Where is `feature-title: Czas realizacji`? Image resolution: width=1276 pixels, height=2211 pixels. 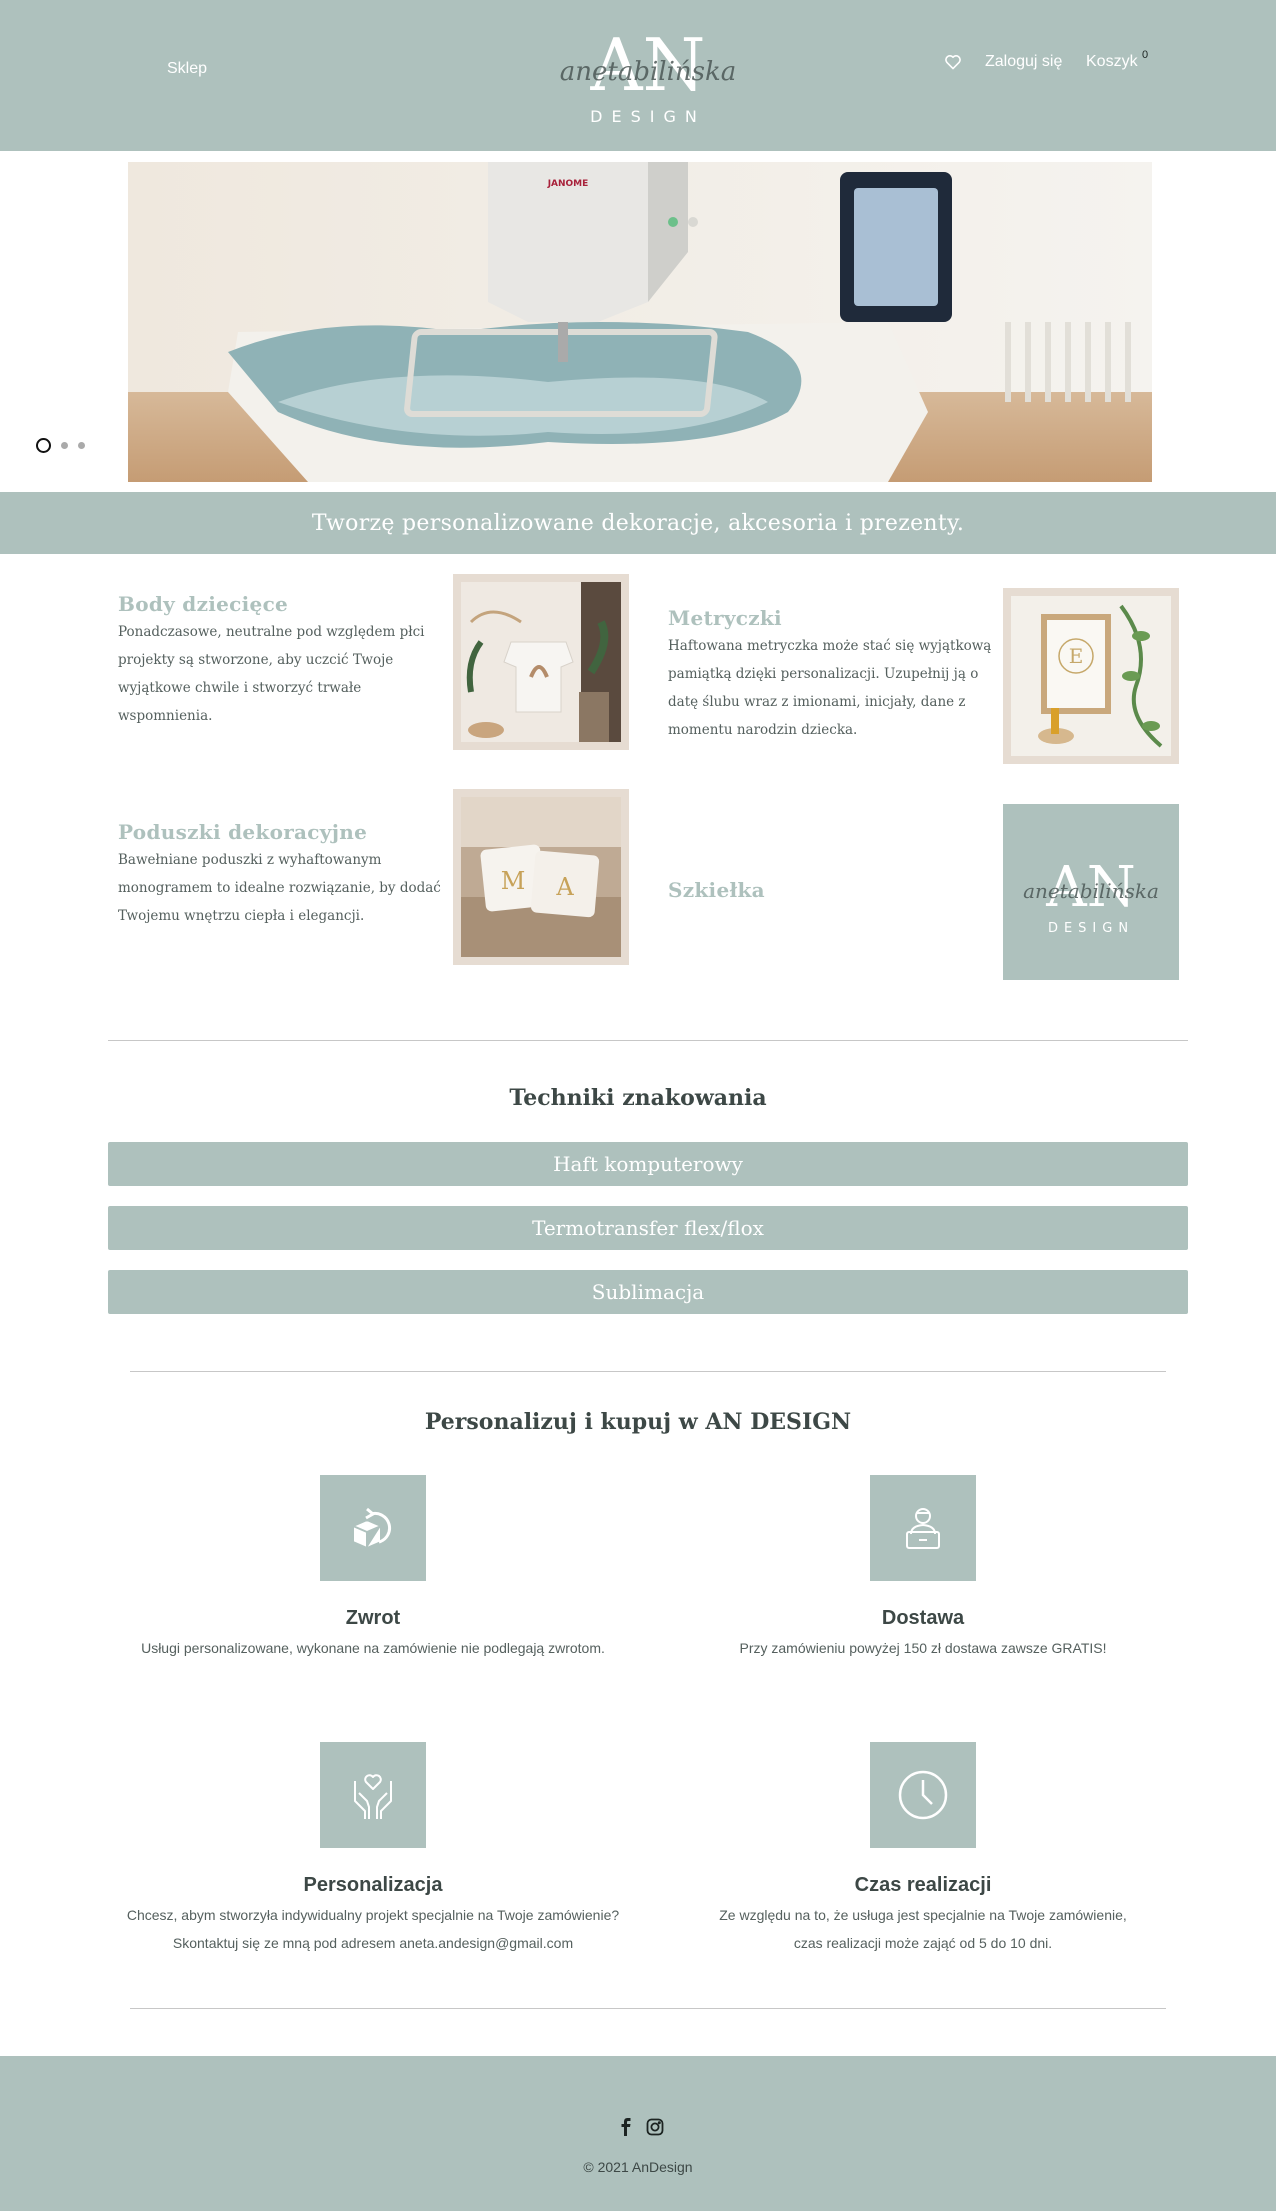
feature-title: Czas realizacji is located at coordinates (923, 1885).